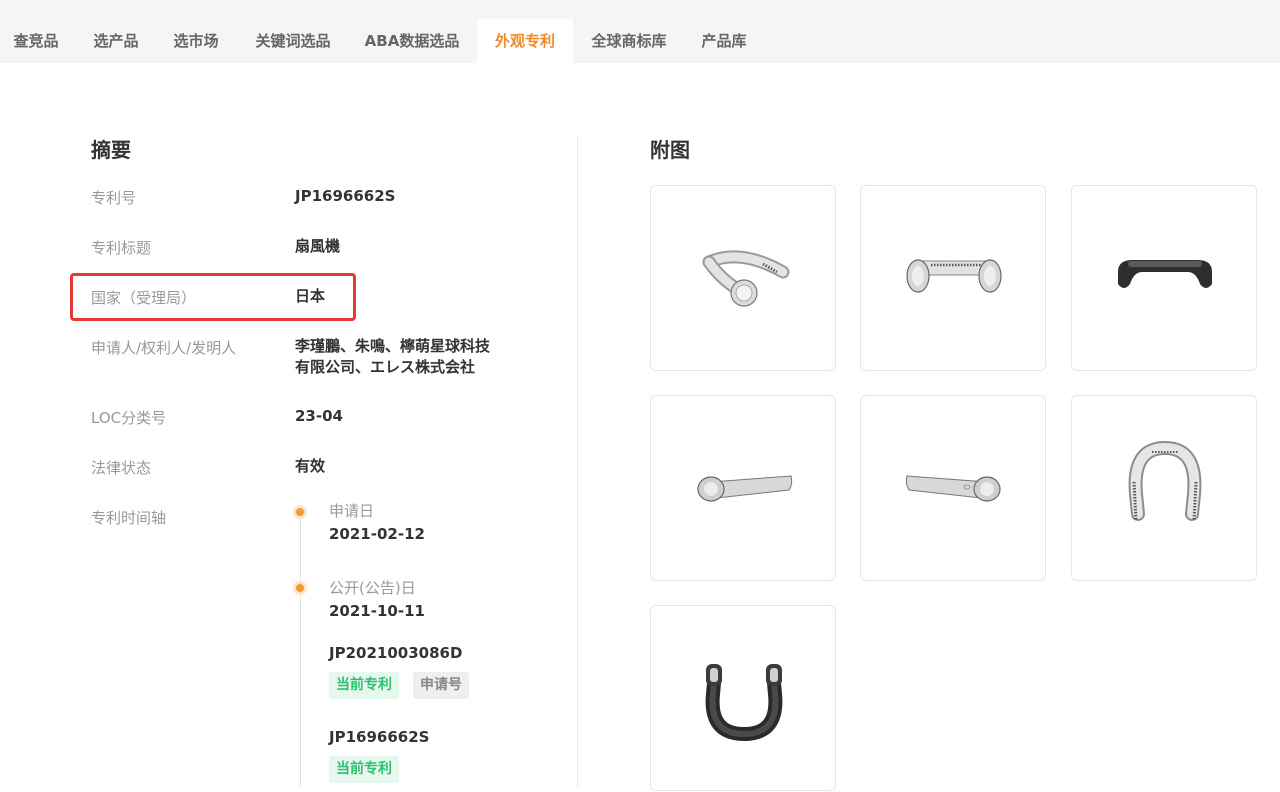  I want to click on tab-design-patent: 外观专利, so click(525, 41).